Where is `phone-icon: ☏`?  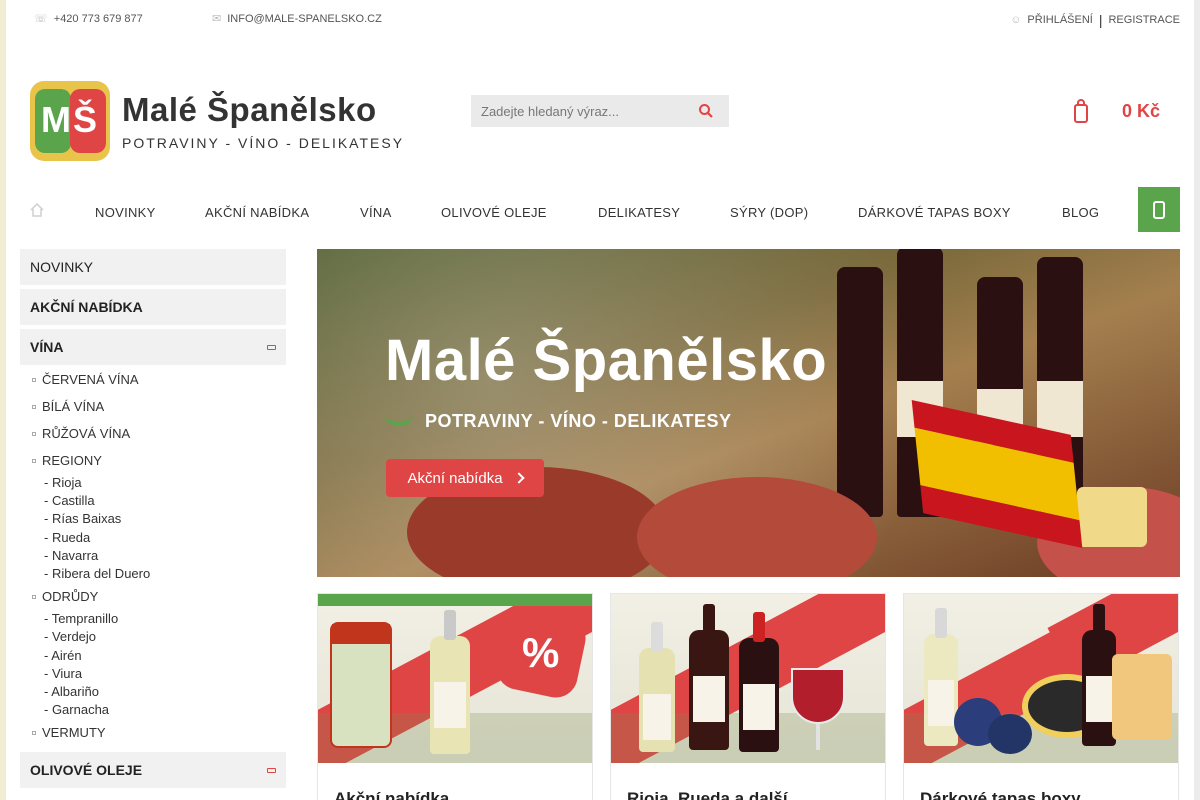
phone-icon: ☏ is located at coordinates (41, 19).